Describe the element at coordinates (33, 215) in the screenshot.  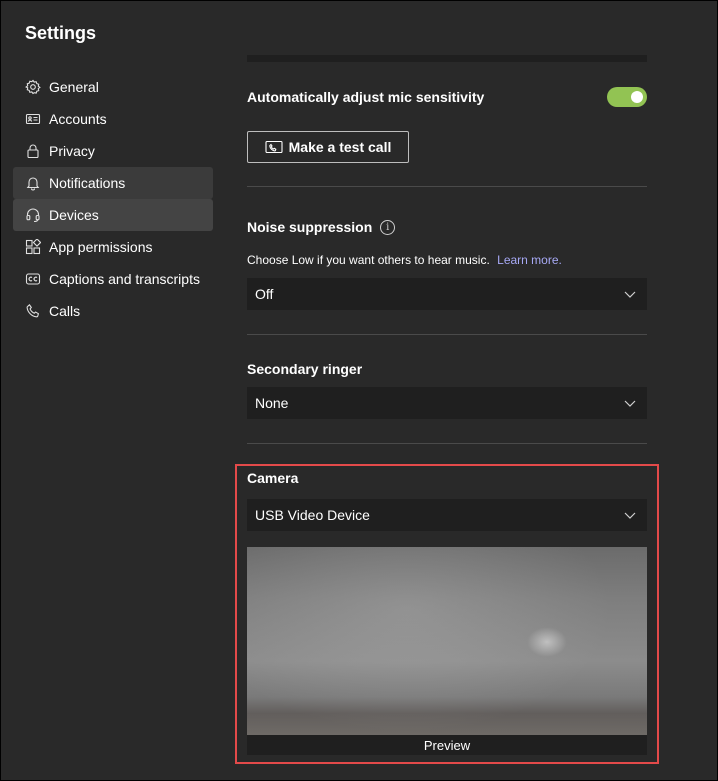
I see `headset-icon` at that location.